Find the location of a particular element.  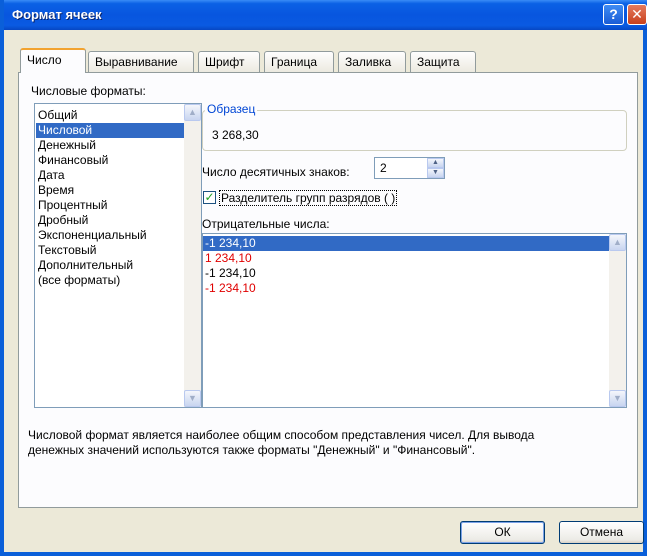

format-item: Дробный is located at coordinates (110, 220).